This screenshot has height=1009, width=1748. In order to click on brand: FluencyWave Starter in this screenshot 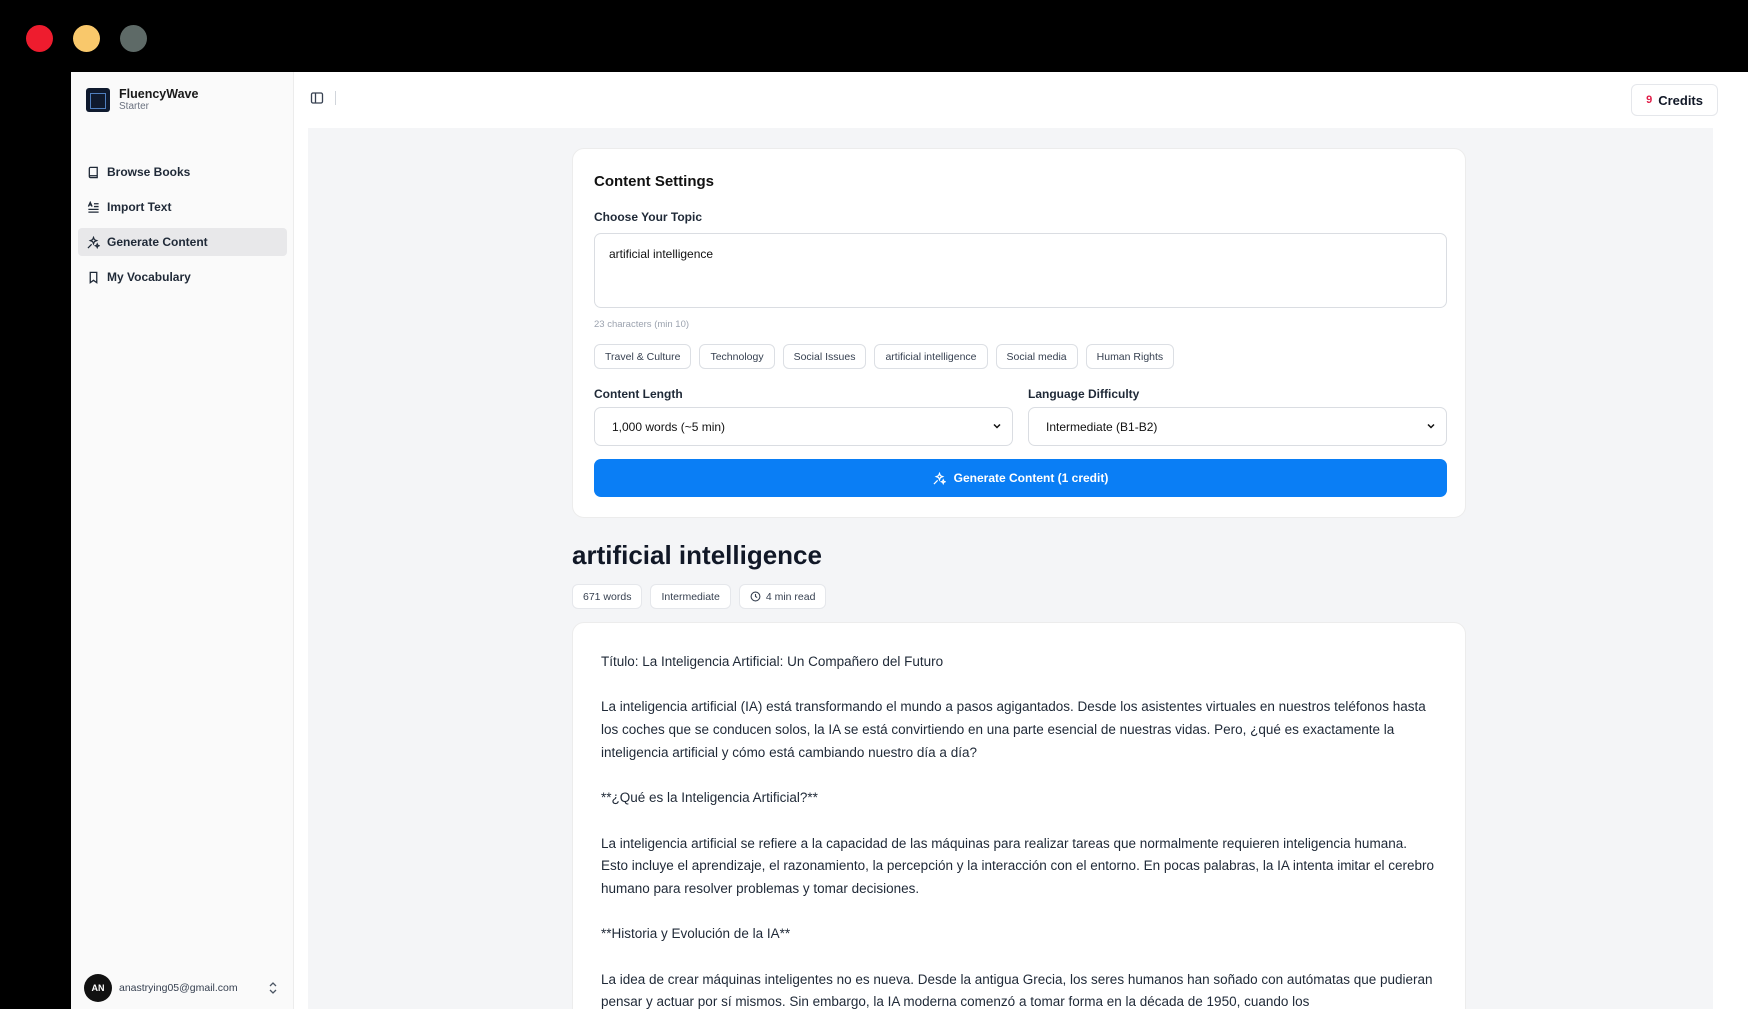, I will do `click(142, 100)`.